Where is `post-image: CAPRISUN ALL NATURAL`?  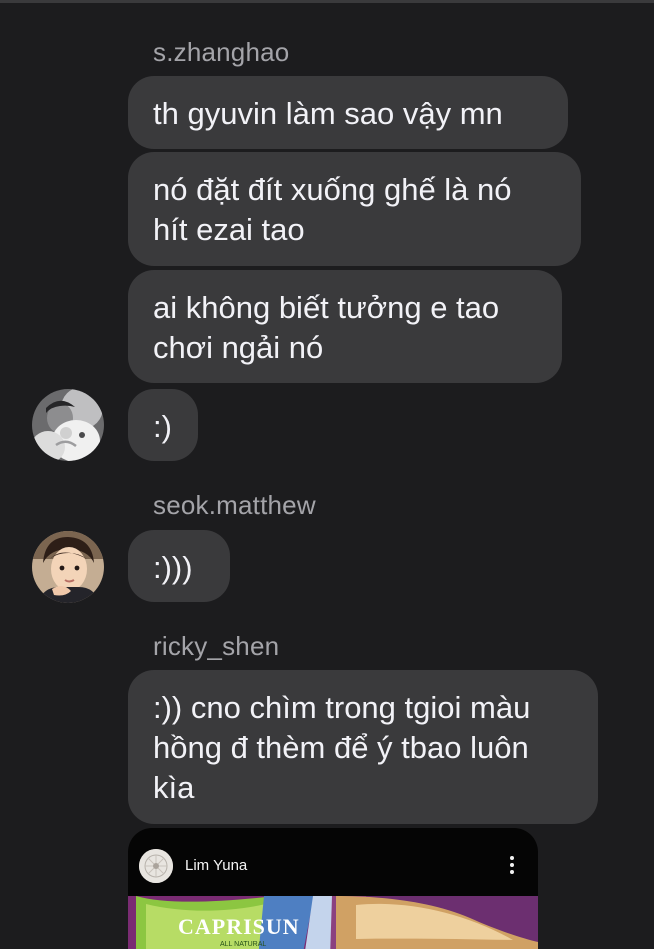
post-image: CAPRISUN ALL NATURAL is located at coordinates (333, 922).